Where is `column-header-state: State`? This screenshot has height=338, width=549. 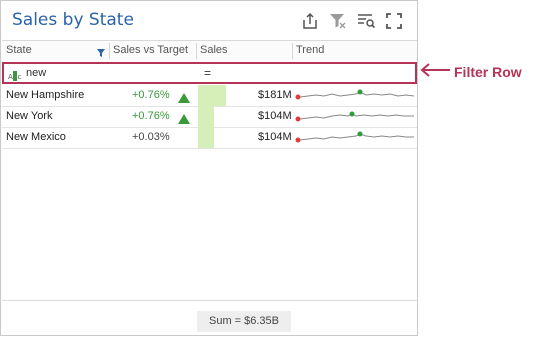
column-header-state: State is located at coordinates (19, 50).